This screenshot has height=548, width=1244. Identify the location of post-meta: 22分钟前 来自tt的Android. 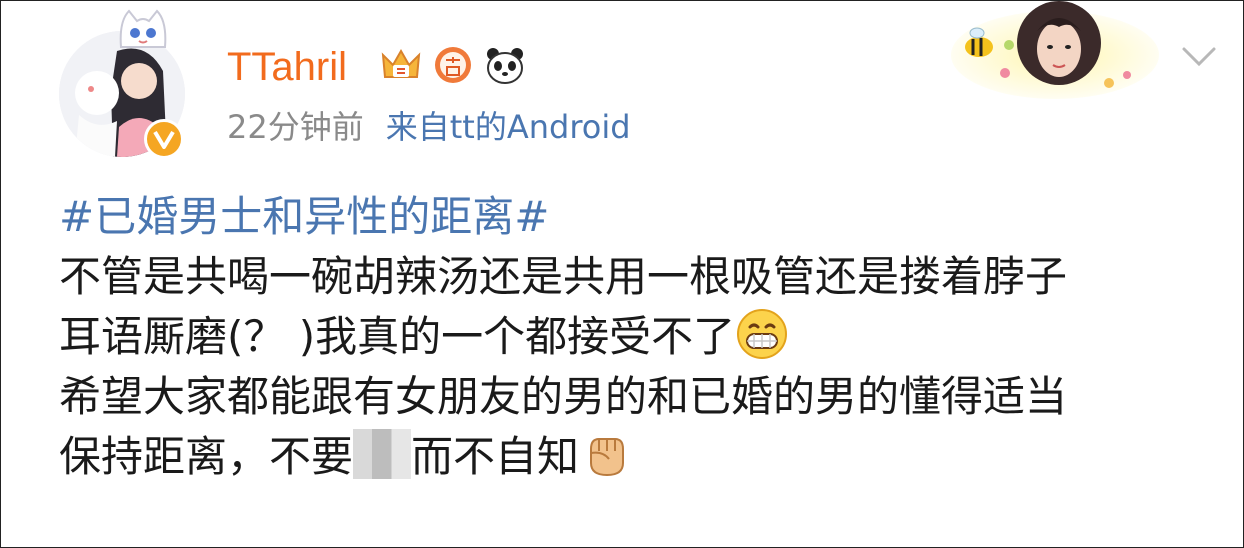
(429, 127).